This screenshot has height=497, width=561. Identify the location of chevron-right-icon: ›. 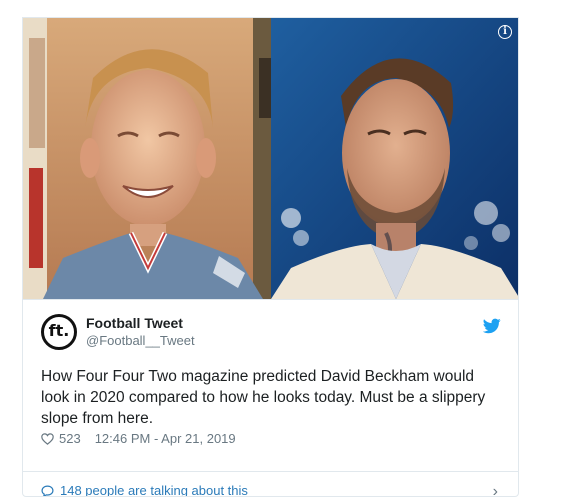
(495, 489).